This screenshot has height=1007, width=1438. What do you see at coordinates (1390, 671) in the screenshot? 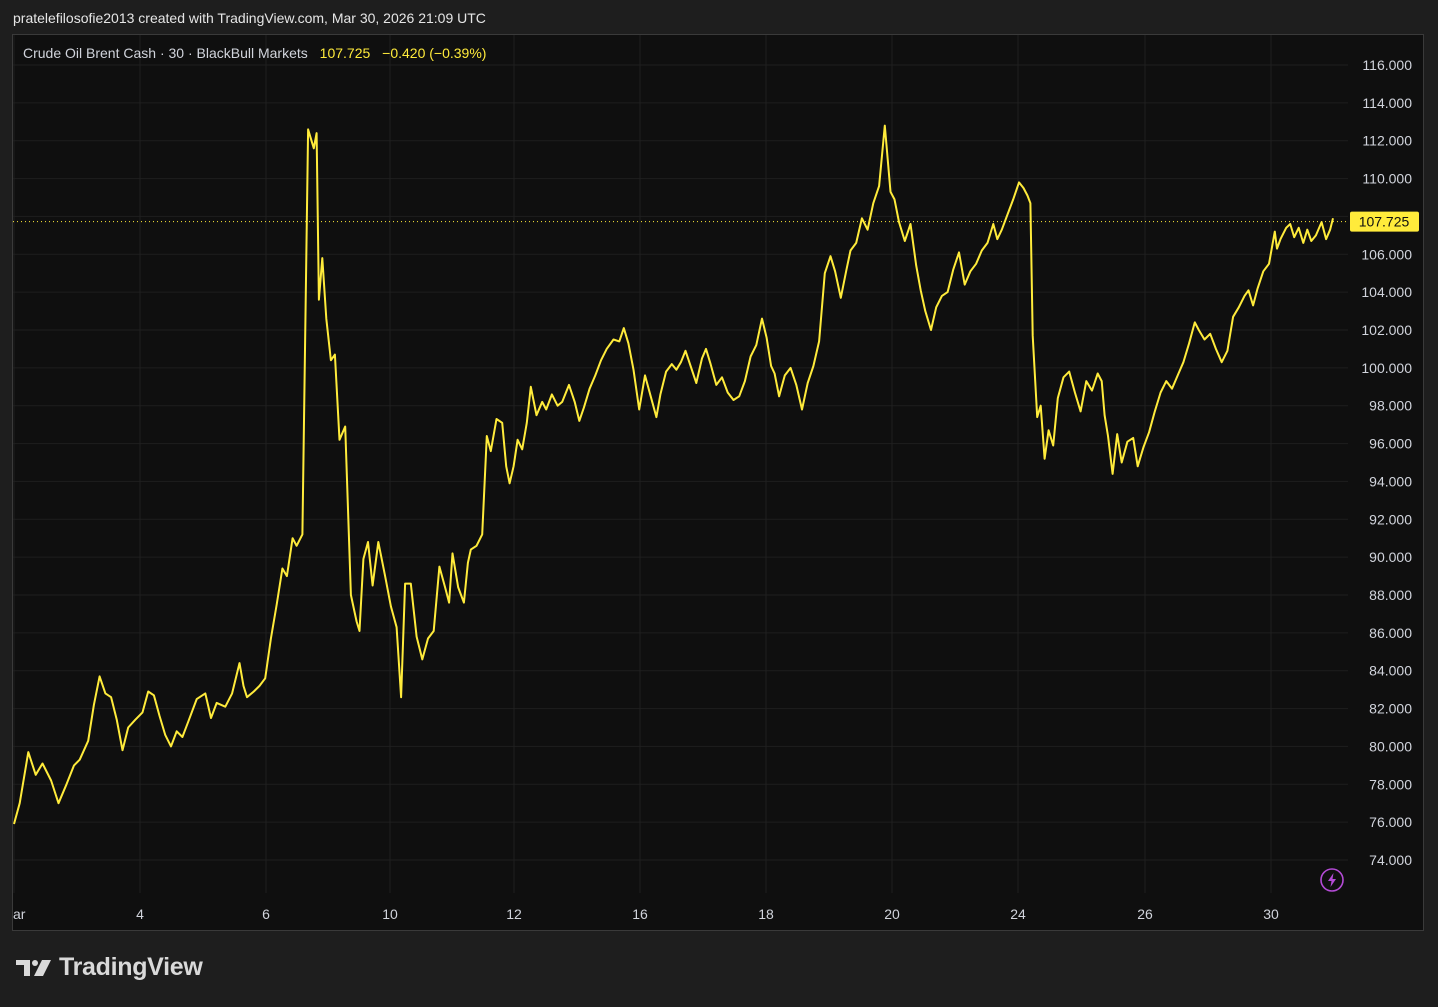
I see `price-tick-label: 84.000` at bounding box center [1390, 671].